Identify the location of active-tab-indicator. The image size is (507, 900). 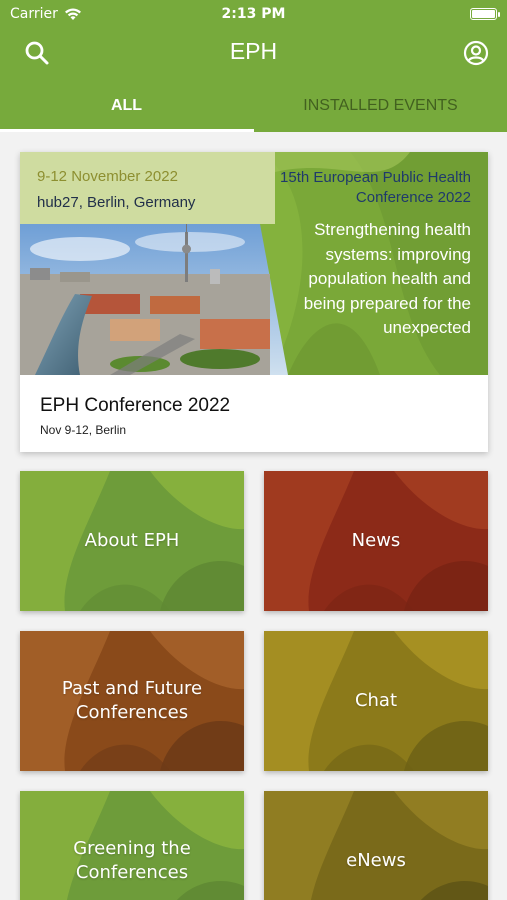
(127, 130).